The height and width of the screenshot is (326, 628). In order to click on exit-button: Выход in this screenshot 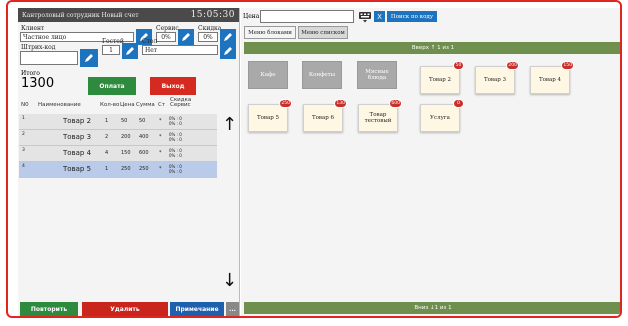, I will do `click(173, 86)`.